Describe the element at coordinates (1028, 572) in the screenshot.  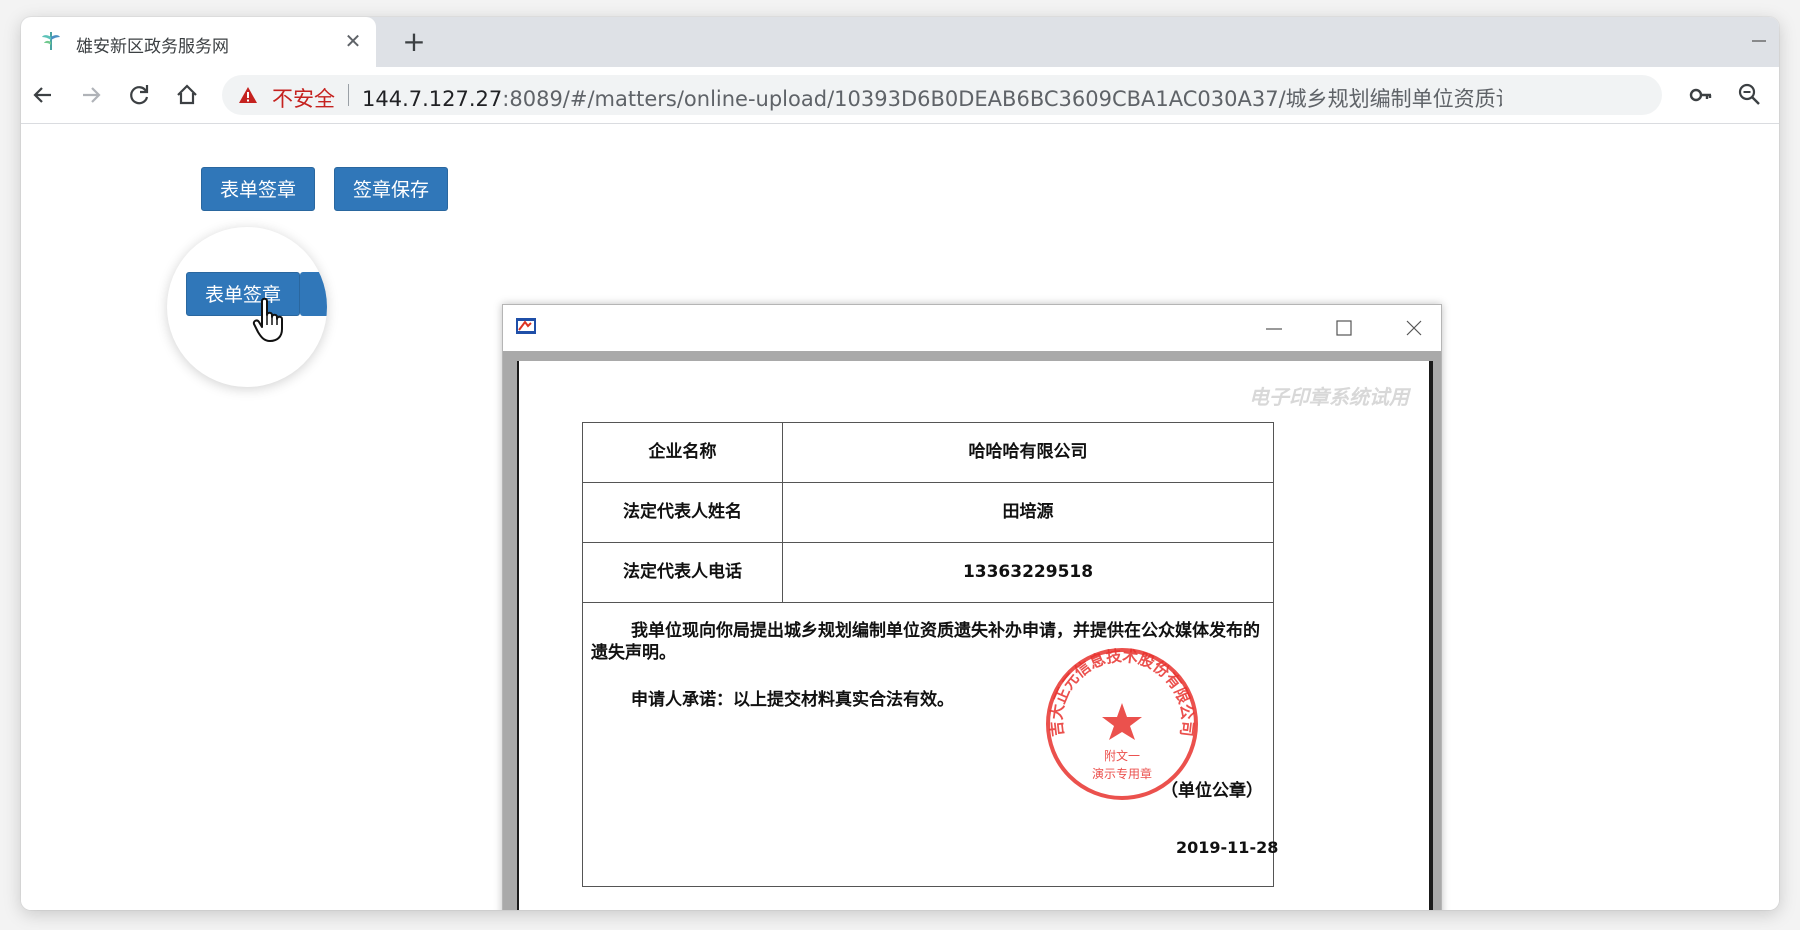
I see `legal-rep-phone-value: 13363229518` at that location.